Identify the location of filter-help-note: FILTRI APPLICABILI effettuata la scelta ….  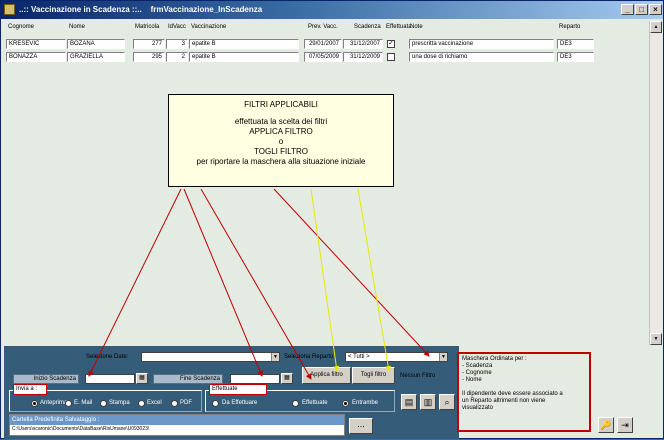
(281, 140).